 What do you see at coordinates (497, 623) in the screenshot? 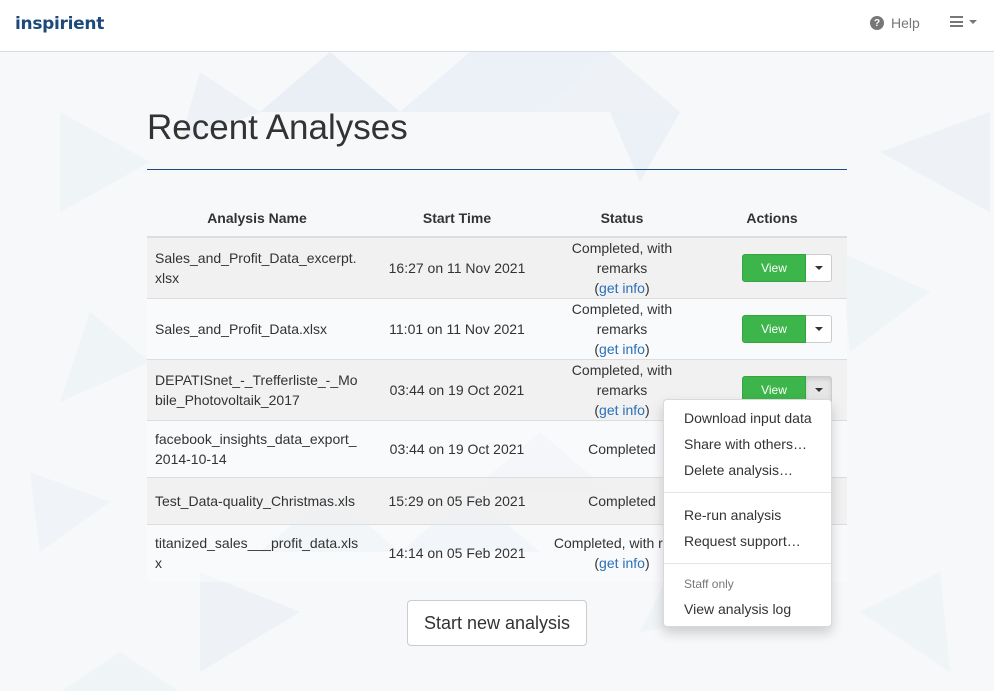
I see `start-new-analysis-button: Start new analysis` at bounding box center [497, 623].